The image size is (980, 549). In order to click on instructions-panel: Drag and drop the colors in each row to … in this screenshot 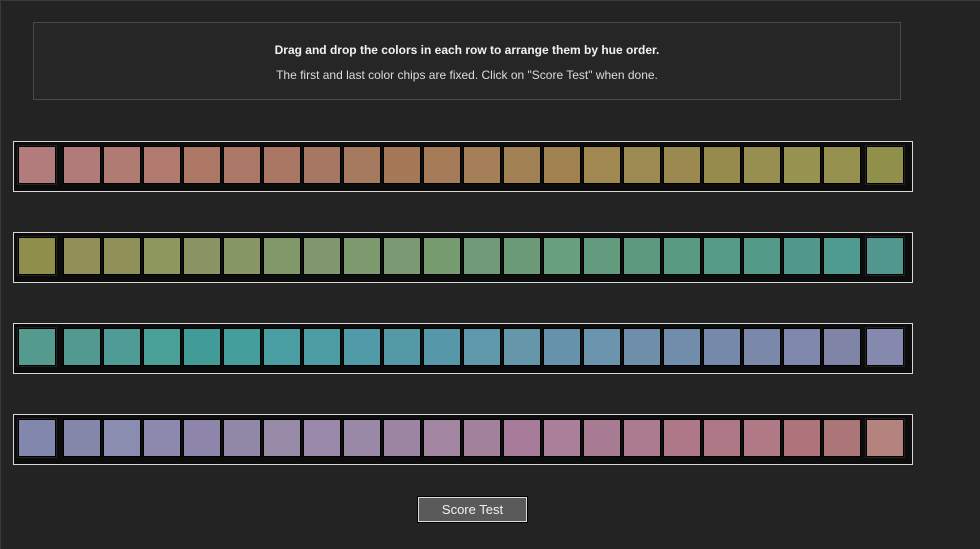, I will do `click(467, 61)`.